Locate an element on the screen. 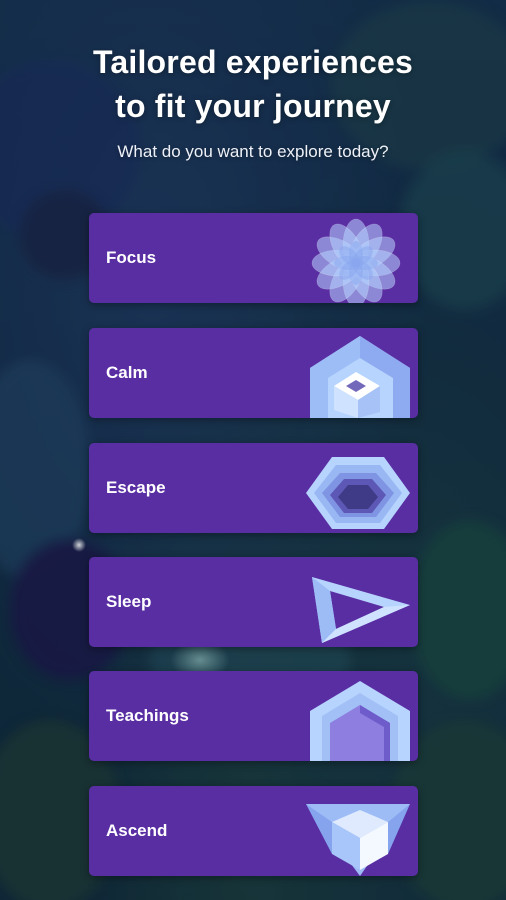  experience-label-escape: Escape is located at coordinates (136, 487).